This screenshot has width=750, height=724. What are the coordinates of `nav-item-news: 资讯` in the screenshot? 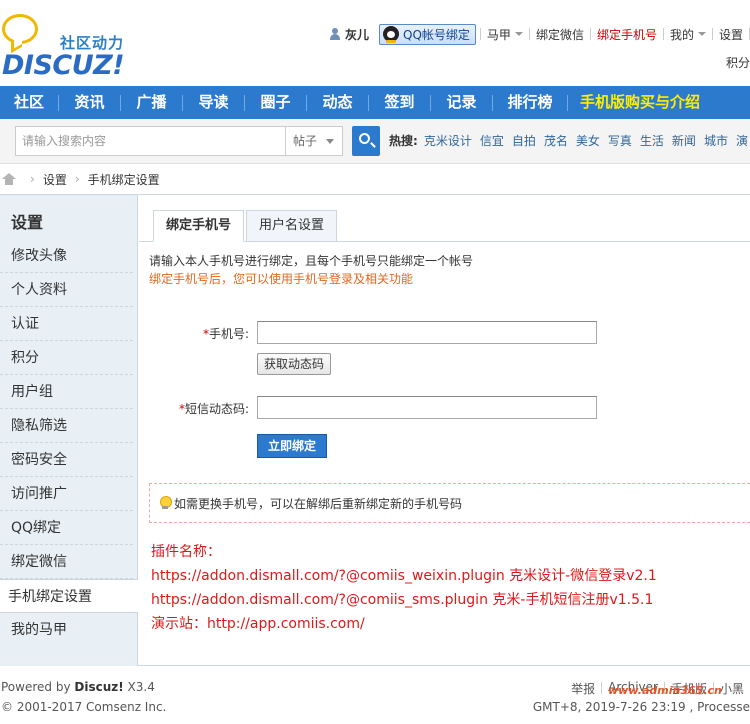 It's located at (89, 102).